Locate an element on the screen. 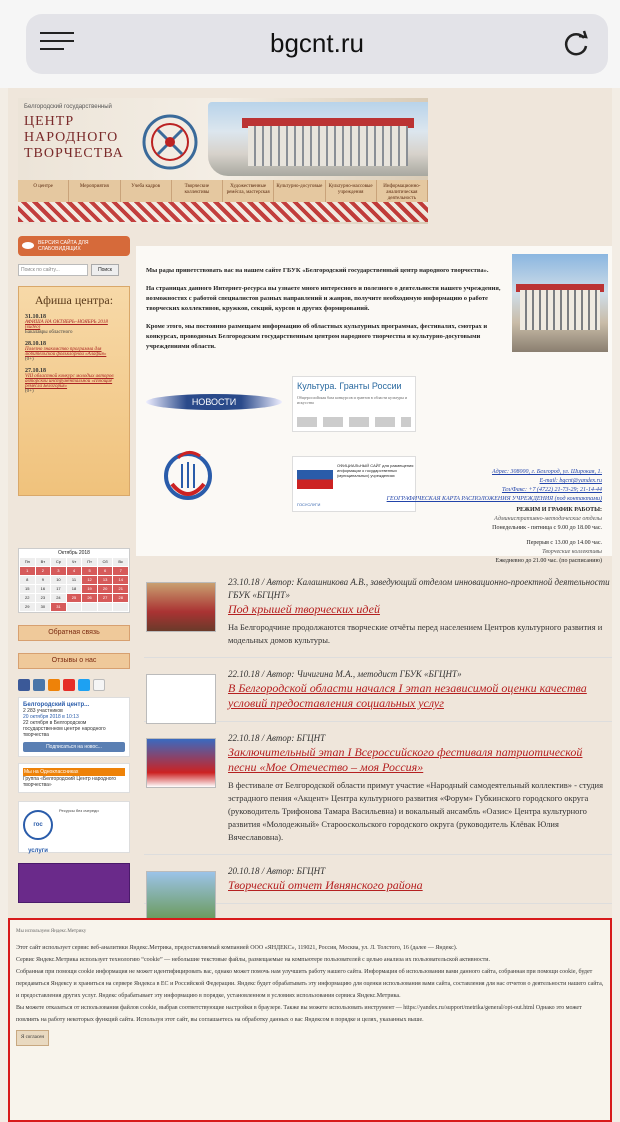 Image resolution: width=620 pixels, height=1122 pixels. calendar-day: 29 is located at coordinates (27, 607).